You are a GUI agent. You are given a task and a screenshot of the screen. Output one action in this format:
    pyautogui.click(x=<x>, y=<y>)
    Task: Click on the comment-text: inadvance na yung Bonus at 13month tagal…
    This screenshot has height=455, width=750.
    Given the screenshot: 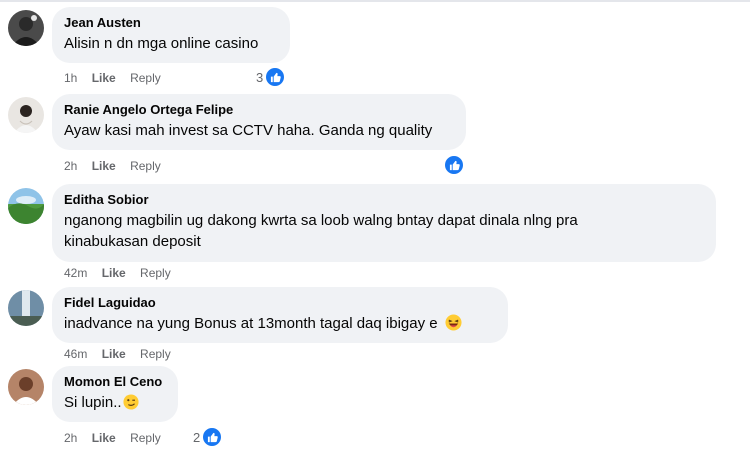 What is the action you would take?
    pyautogui.click(x=280, y=325)
    